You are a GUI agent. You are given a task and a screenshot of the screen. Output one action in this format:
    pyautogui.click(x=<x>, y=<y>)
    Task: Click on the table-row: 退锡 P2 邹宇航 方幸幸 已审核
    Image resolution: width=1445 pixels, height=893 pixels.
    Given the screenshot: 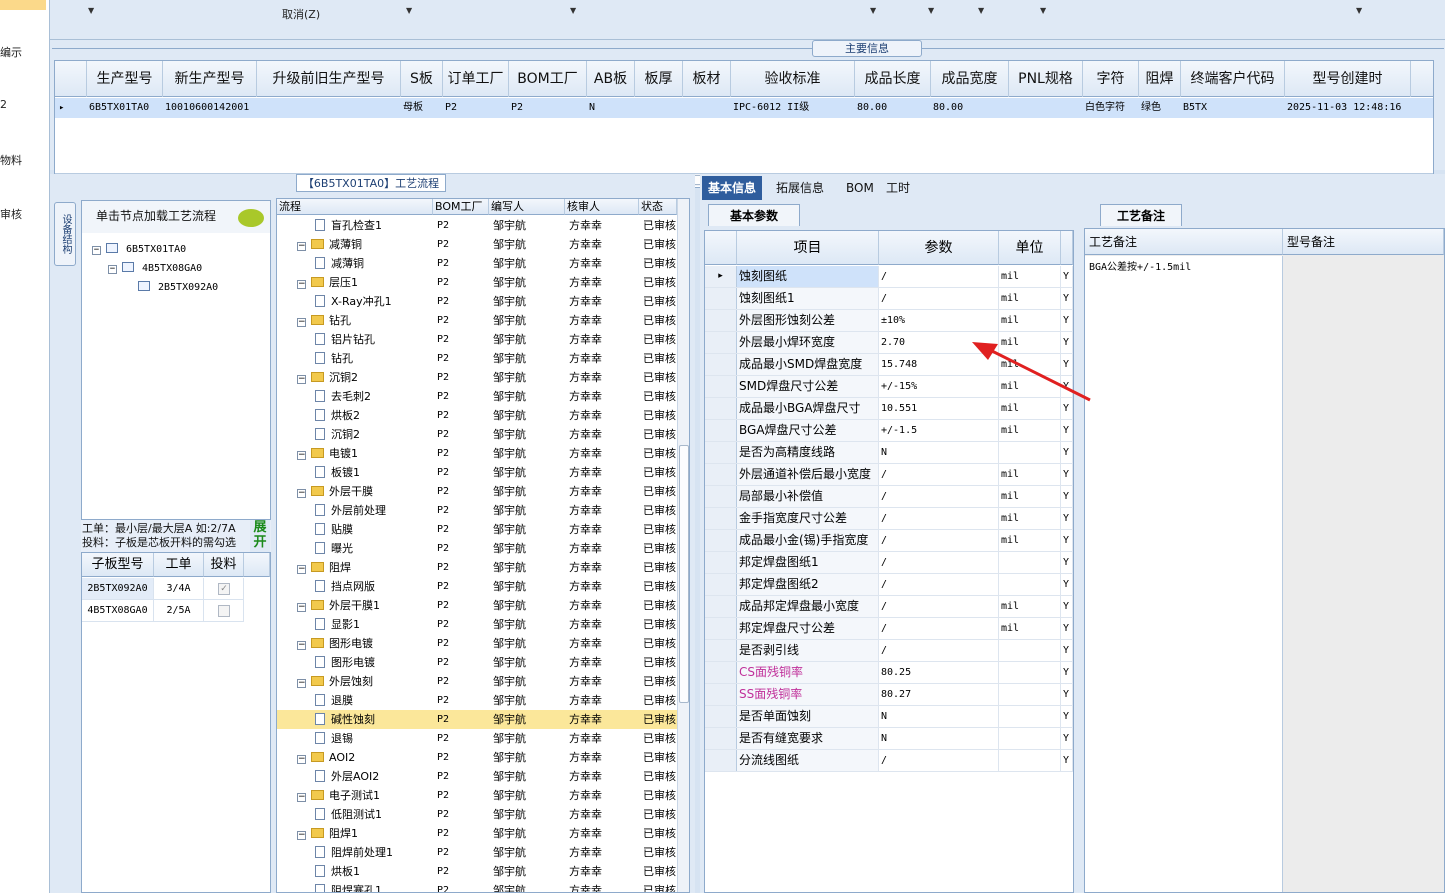 What is the action you would take?
    pyautogui.click(x=477, y=738)
    